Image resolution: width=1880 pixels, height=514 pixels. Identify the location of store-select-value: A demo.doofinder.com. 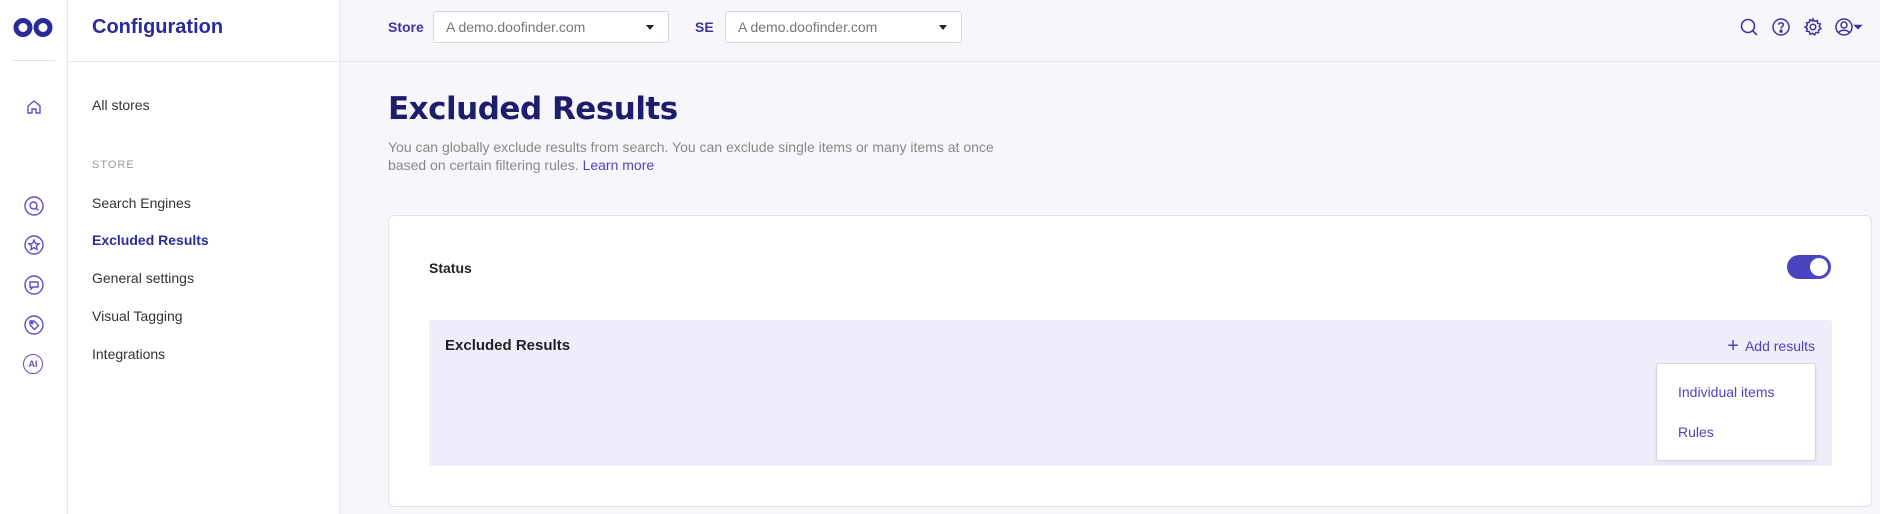
(516, 27).